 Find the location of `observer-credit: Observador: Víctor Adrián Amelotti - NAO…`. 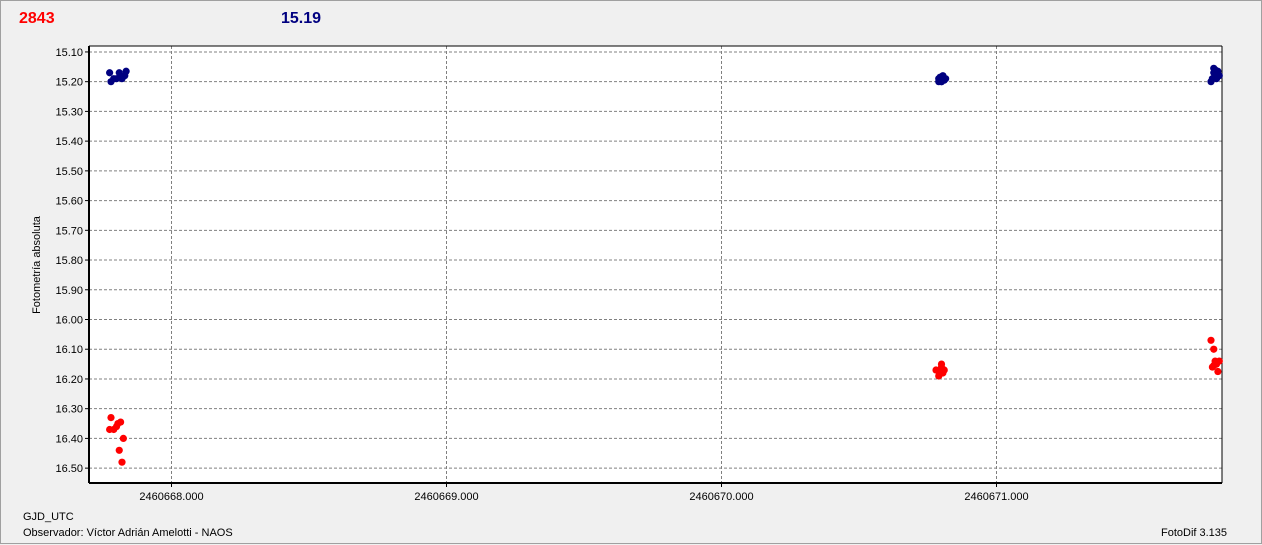

observer-credit: Observador: Víctor Adrián Amelotti - NAO… is located at coordinates (128, 533).